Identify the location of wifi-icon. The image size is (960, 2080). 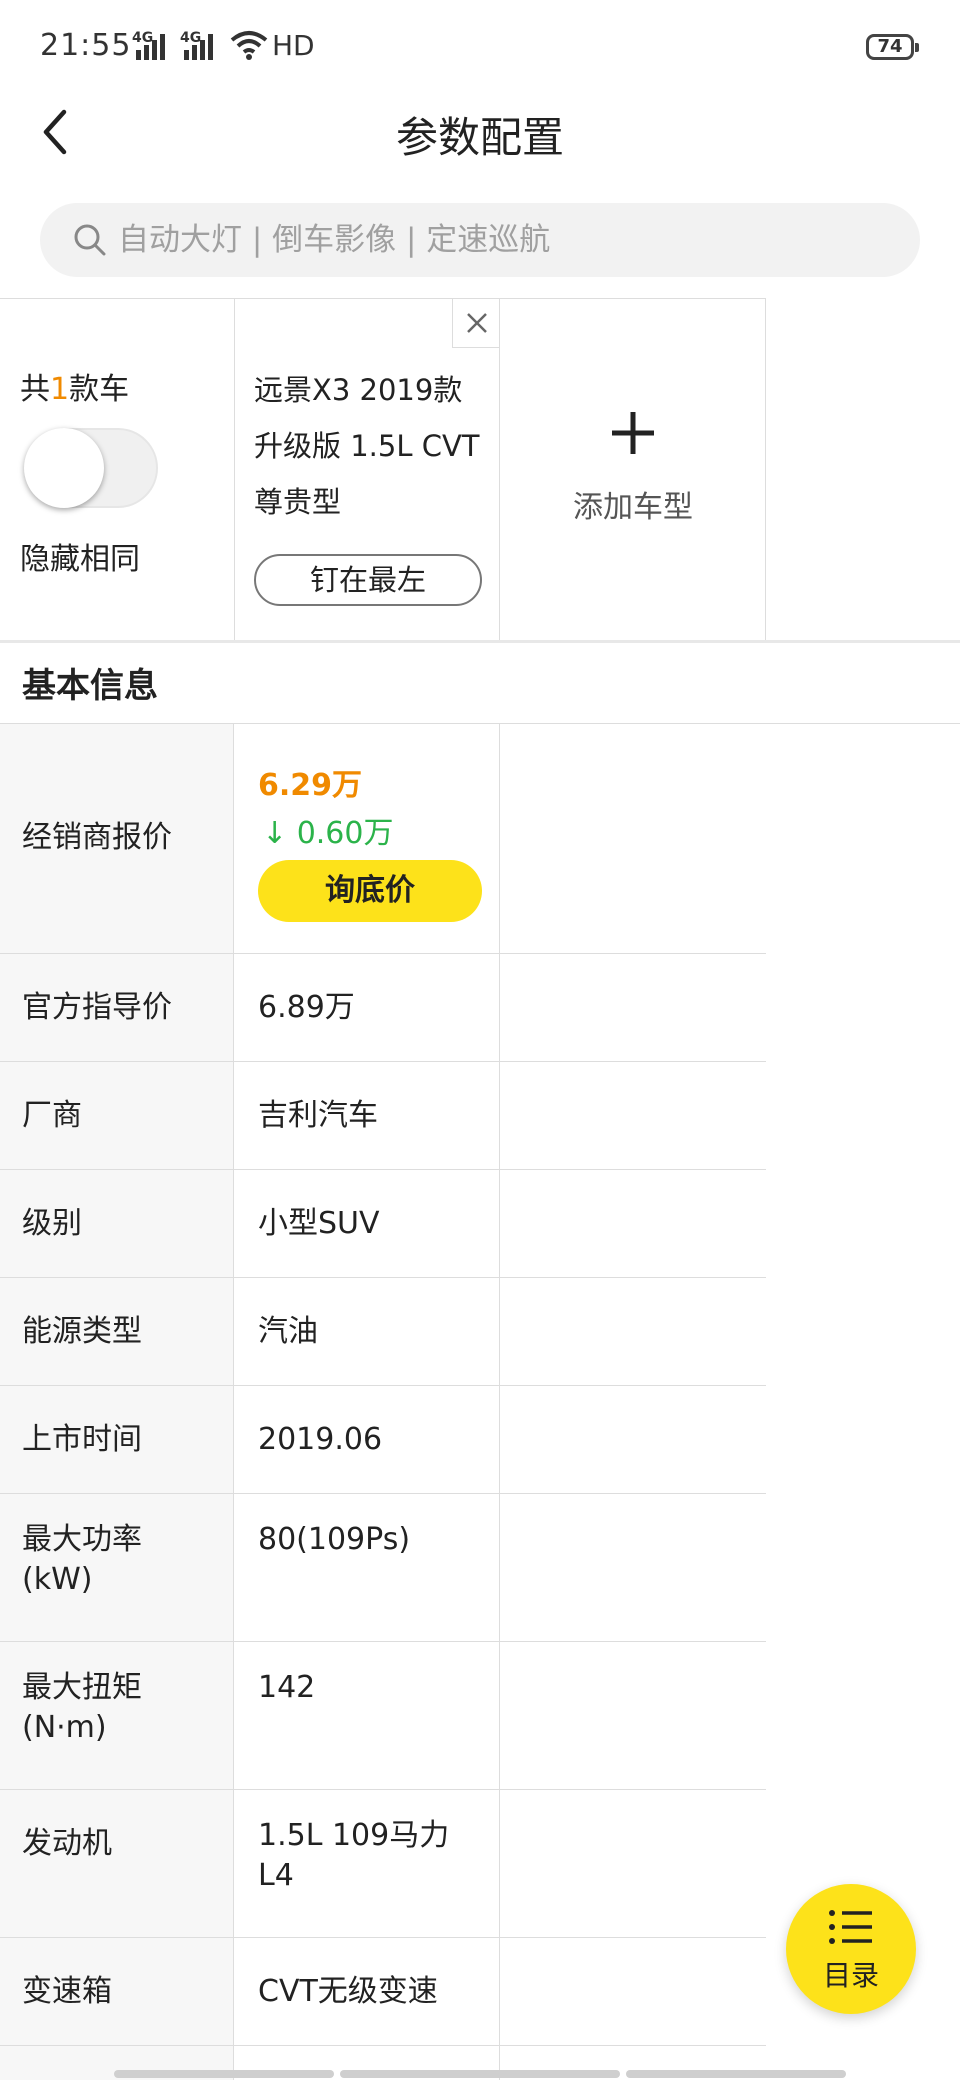
(249, 45).